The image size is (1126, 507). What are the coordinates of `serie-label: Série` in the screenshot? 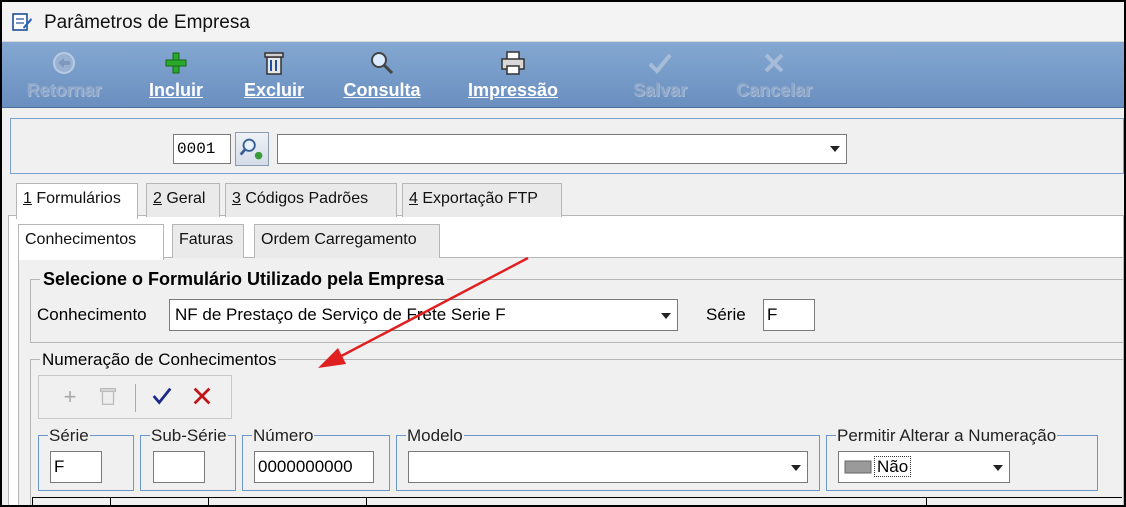 It's located at (726, 314).